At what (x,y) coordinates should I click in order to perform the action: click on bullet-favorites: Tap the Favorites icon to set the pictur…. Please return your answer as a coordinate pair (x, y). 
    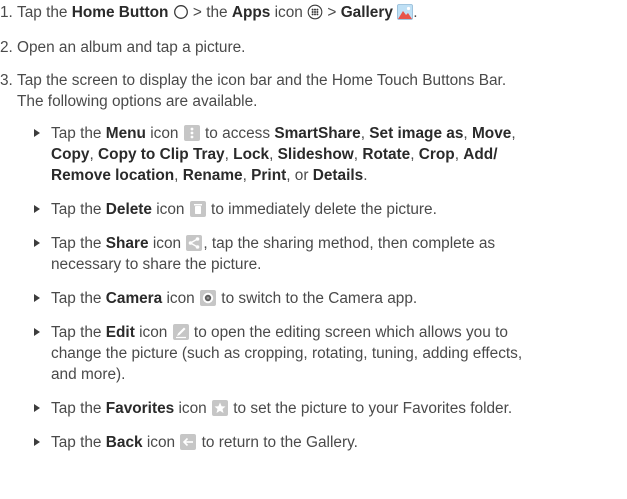
    Looking at the image, I should click on (329, 408).